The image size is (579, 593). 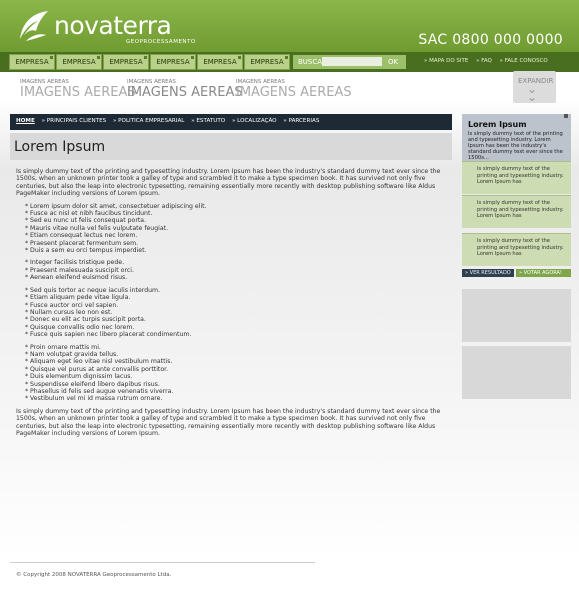 I want to click on brand-name: novaterra, so click(x=113, y=25).